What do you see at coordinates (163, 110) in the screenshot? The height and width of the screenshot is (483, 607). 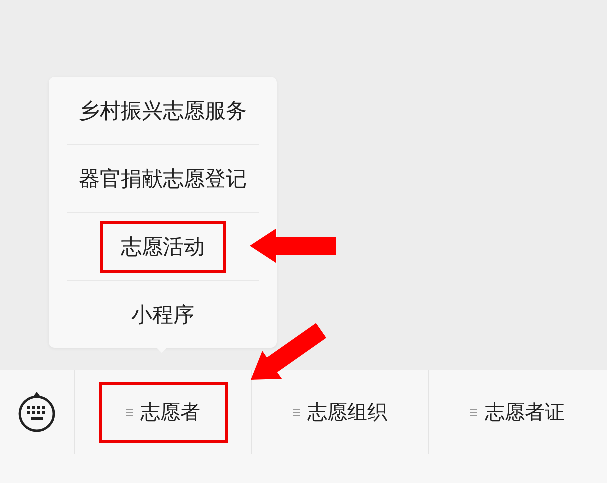 I see `submenu-item: 乡村振兴志愿服务` at bounding box center [163, 110].